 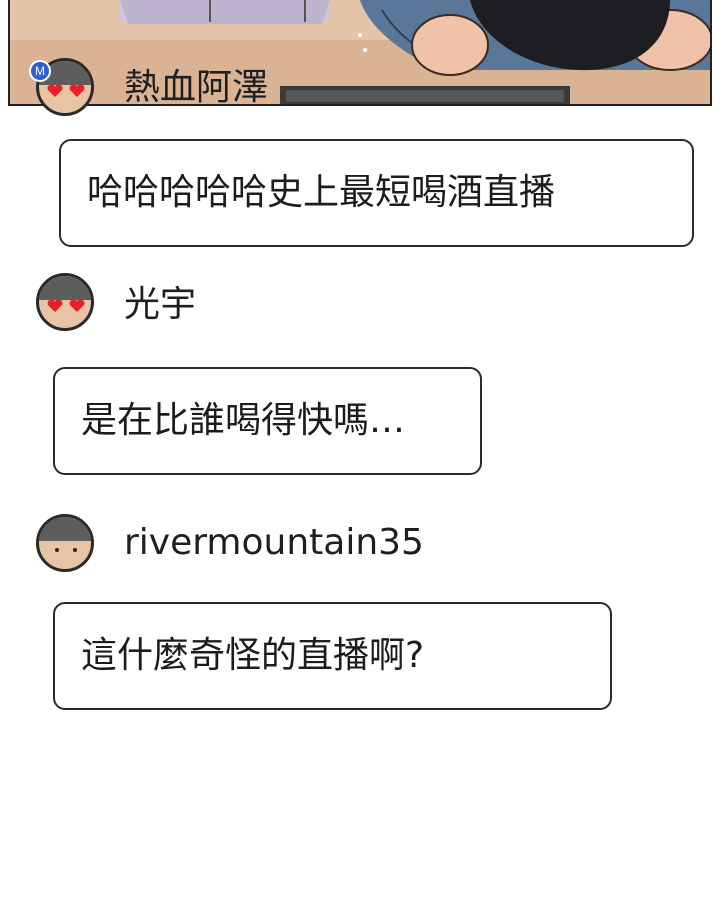 I want to click on comment-username: 光宇, so click(x=160, y=304).